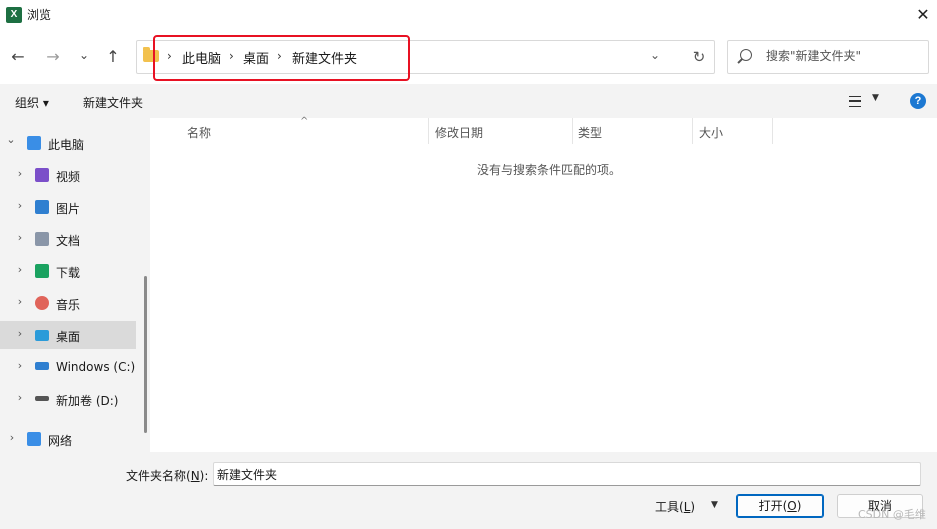  I want to click on collapse-chevron-icon: ⌄, so click(11, 139).